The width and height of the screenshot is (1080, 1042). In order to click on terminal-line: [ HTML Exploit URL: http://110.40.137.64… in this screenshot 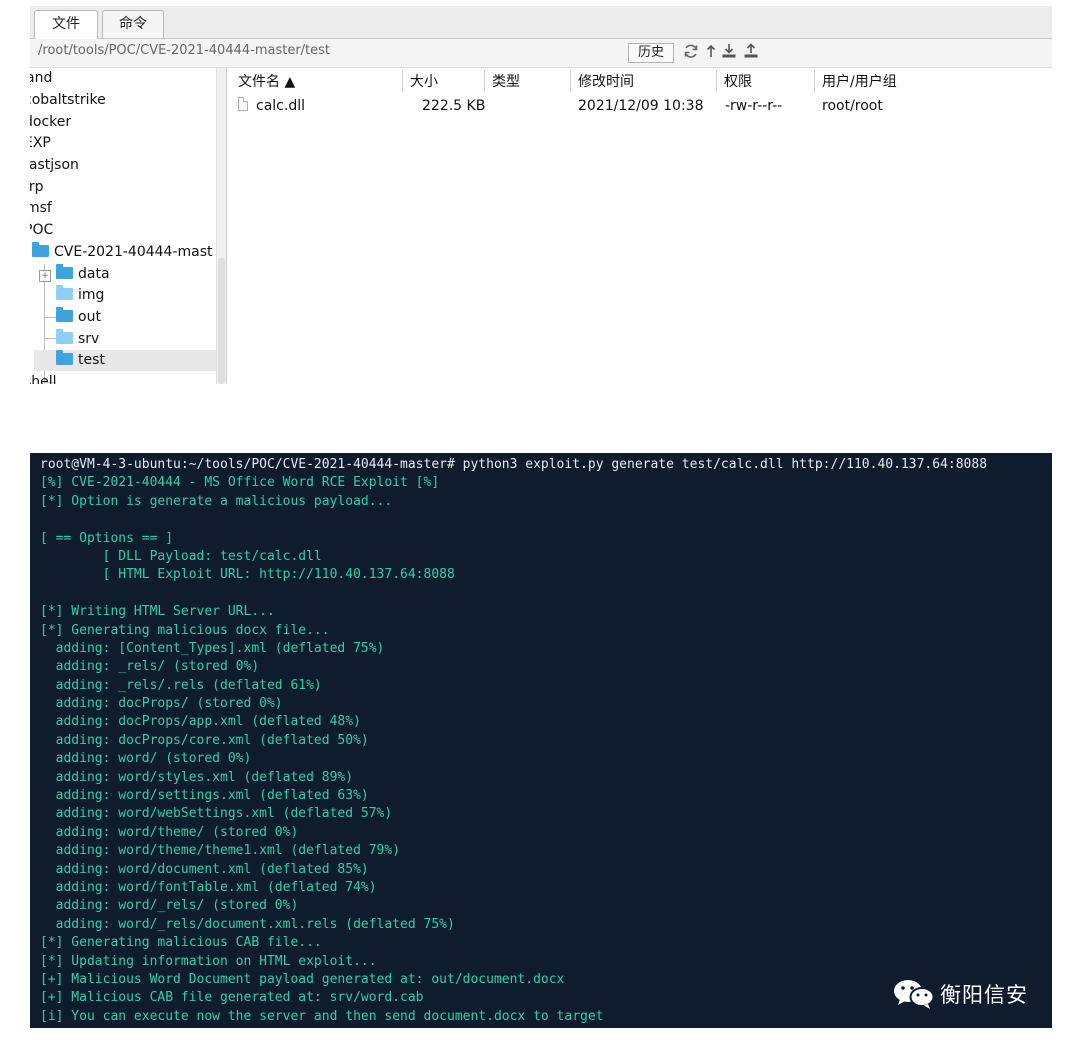, I will do `click(247, 575)`.